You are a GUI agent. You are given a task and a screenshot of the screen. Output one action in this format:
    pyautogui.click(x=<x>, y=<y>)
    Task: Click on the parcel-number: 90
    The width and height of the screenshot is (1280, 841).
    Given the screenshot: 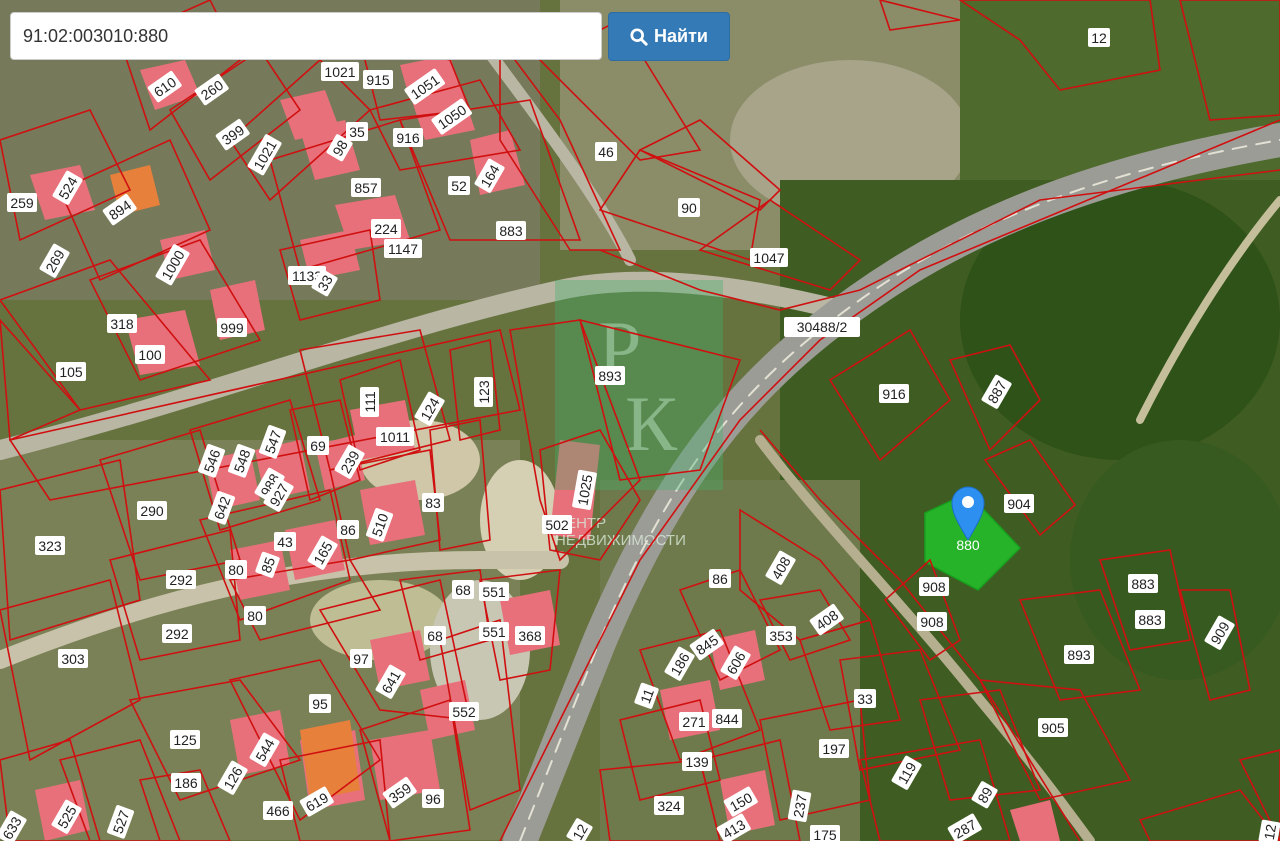 What is the action you would take?
    pyautogui.click(x=689, y=208)
    